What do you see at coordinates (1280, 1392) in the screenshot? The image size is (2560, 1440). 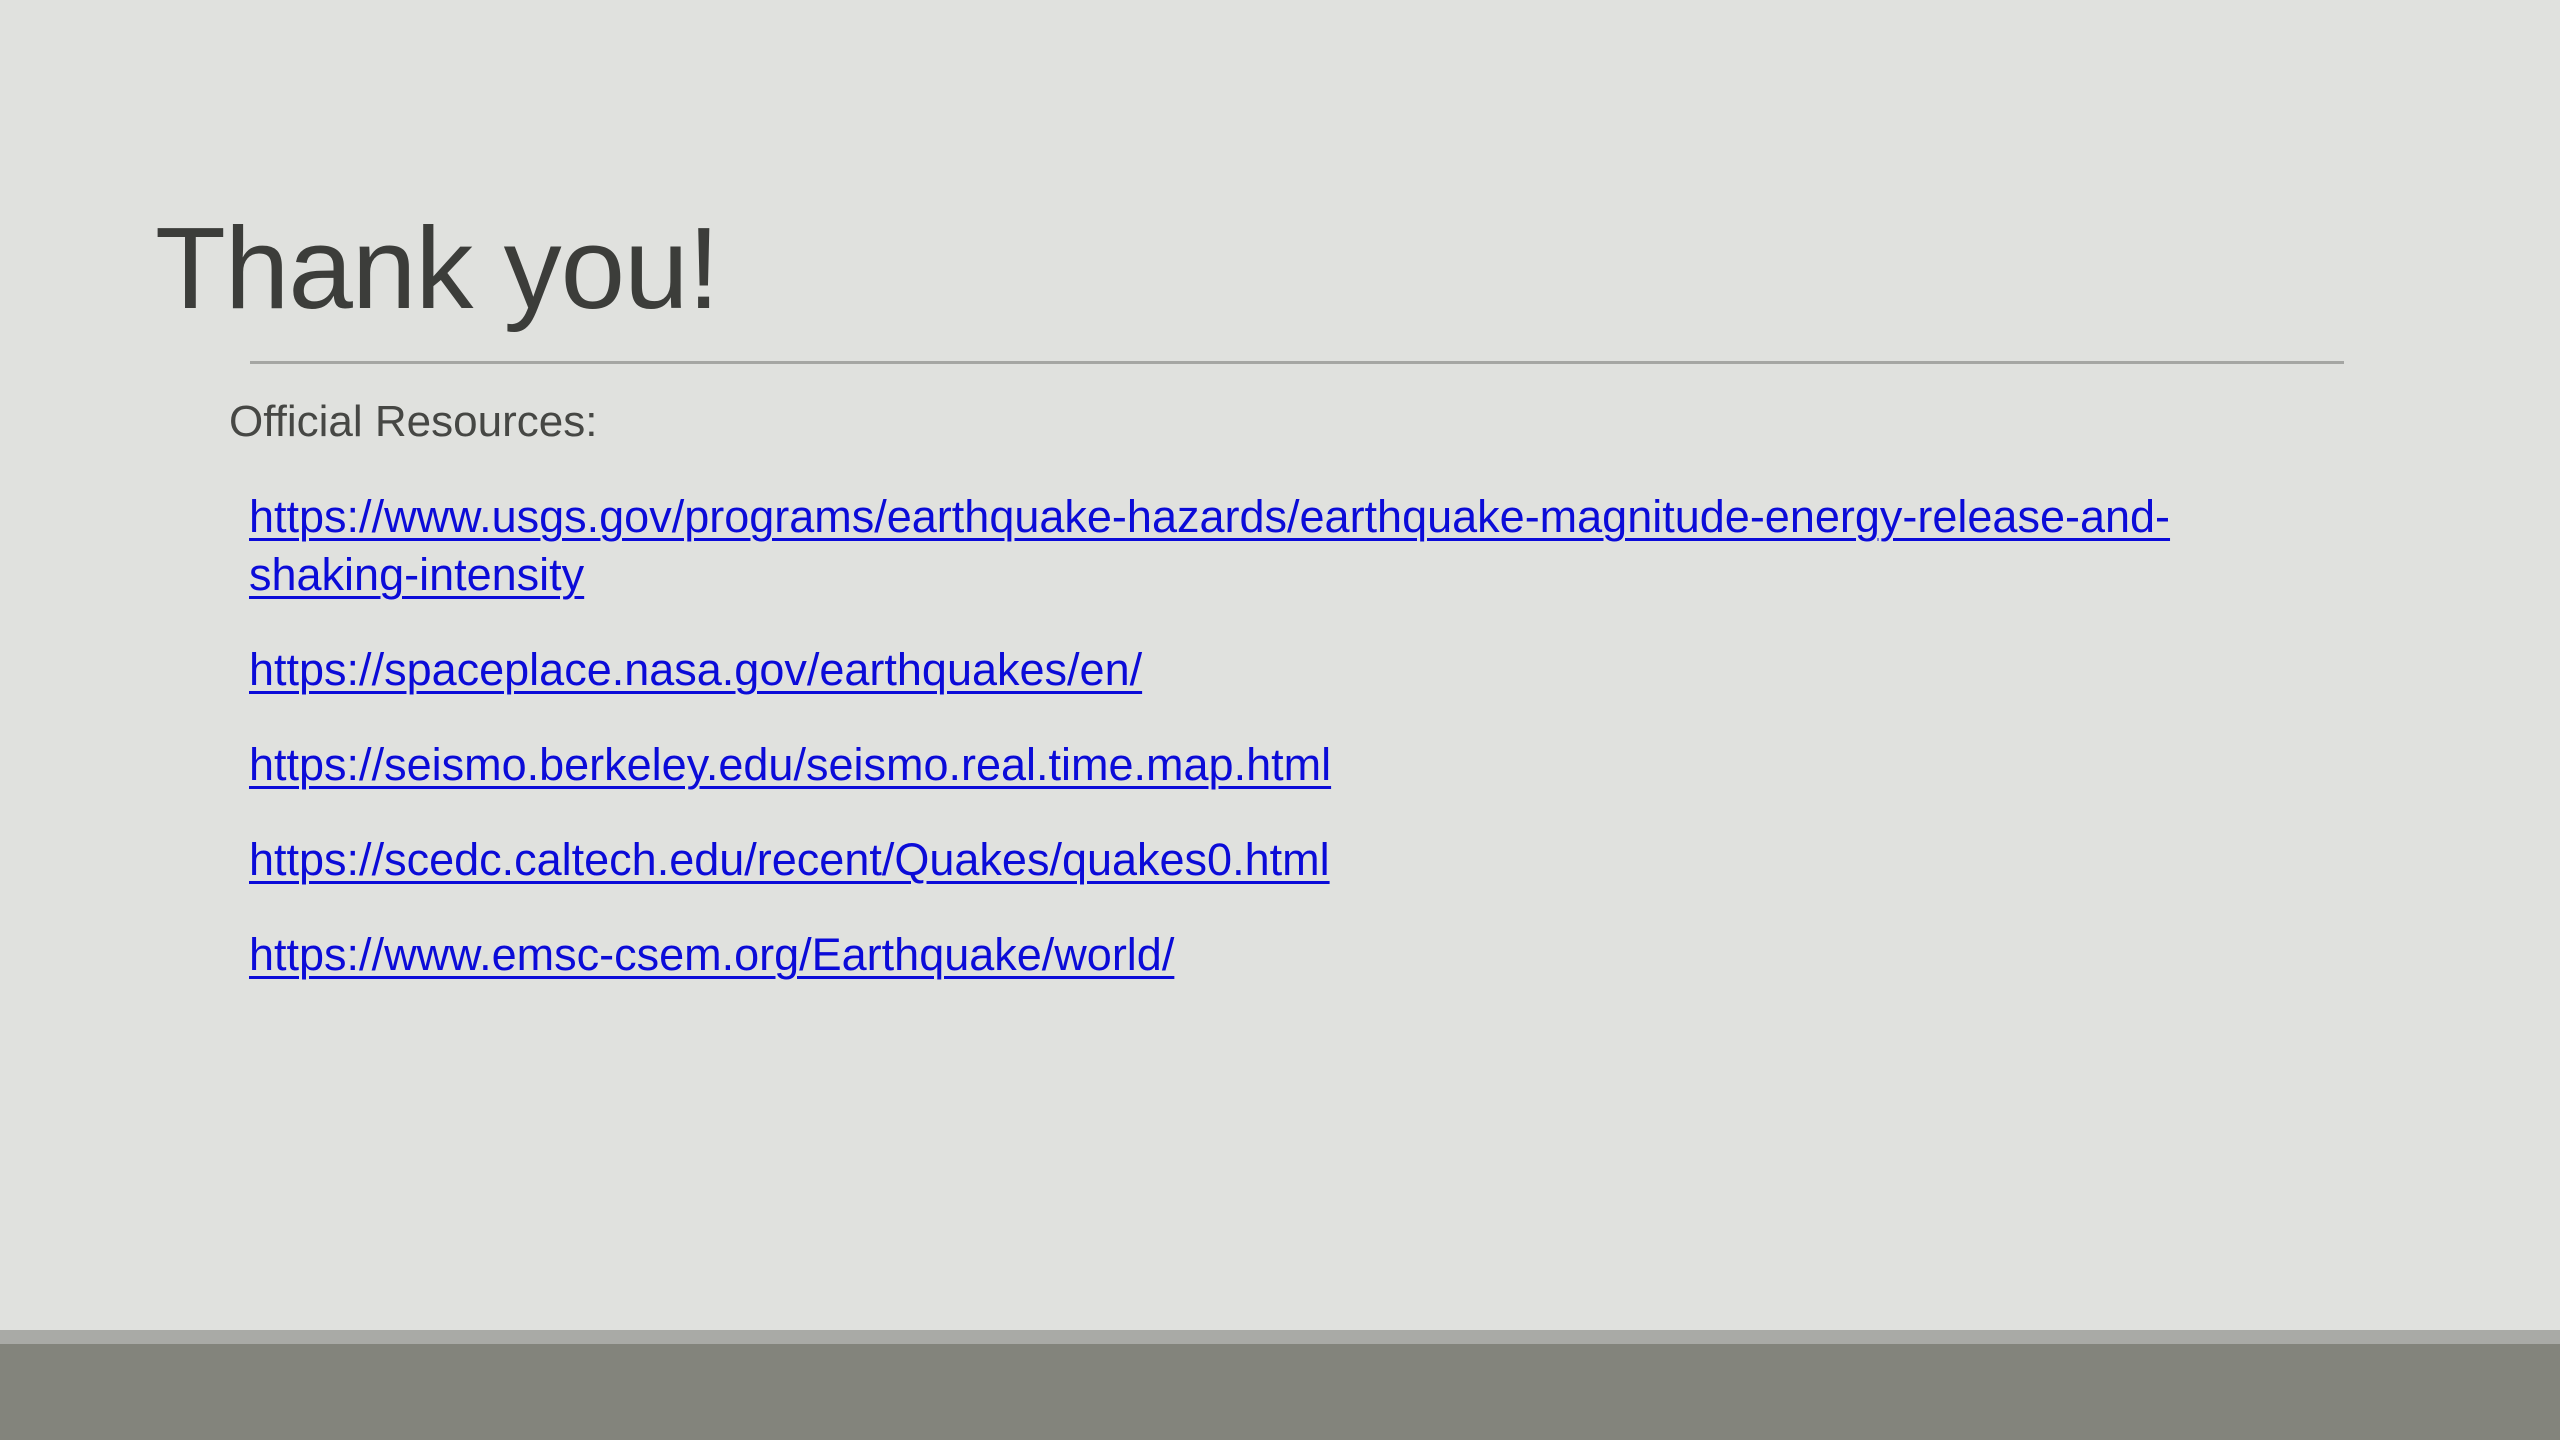 I see `footer-bar` at bounding box center [1280, 1392].